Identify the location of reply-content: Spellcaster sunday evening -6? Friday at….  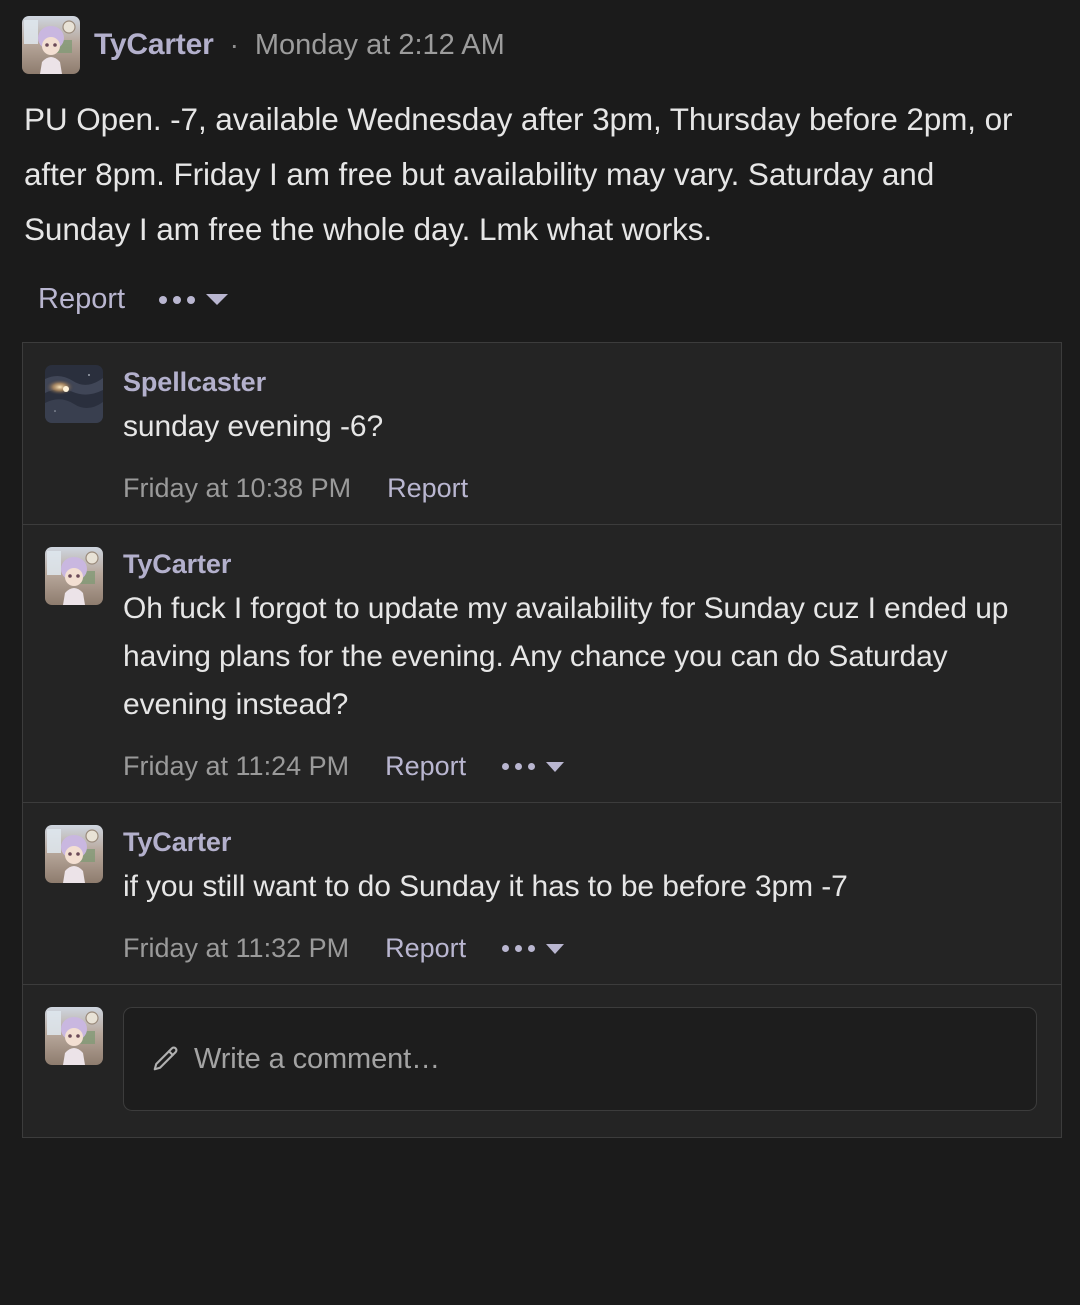
(580, 434).